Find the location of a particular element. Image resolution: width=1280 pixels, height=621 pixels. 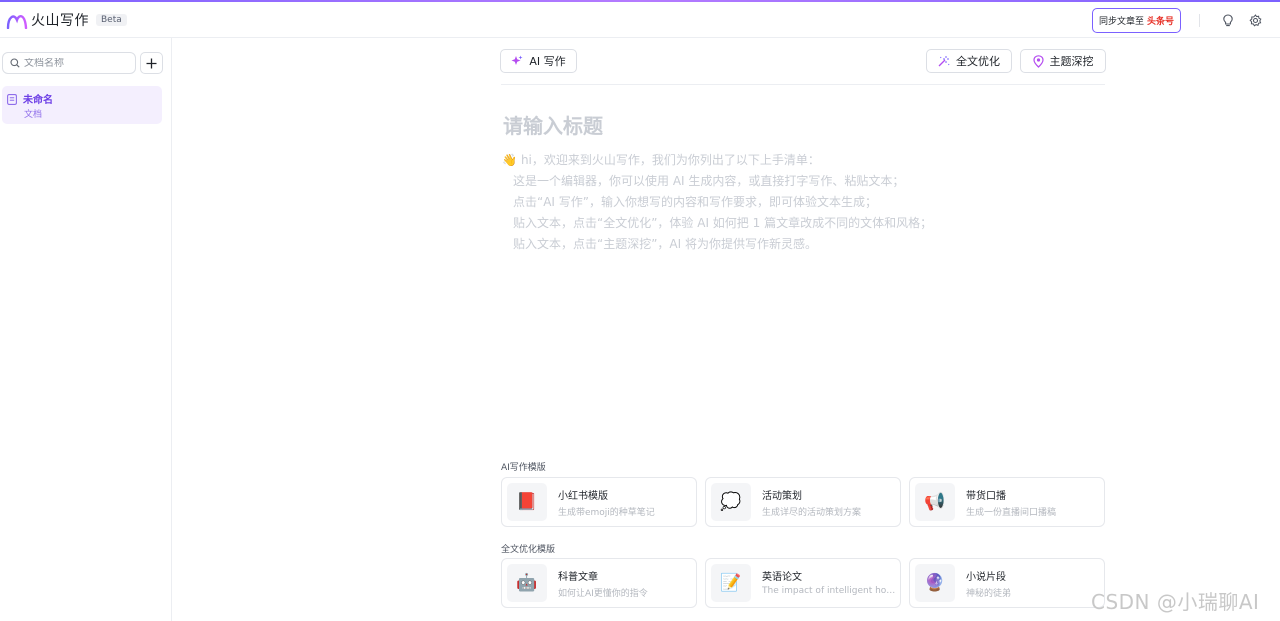

topic-explore-button: 主题深挖 is located at coordinates (1063, 61).